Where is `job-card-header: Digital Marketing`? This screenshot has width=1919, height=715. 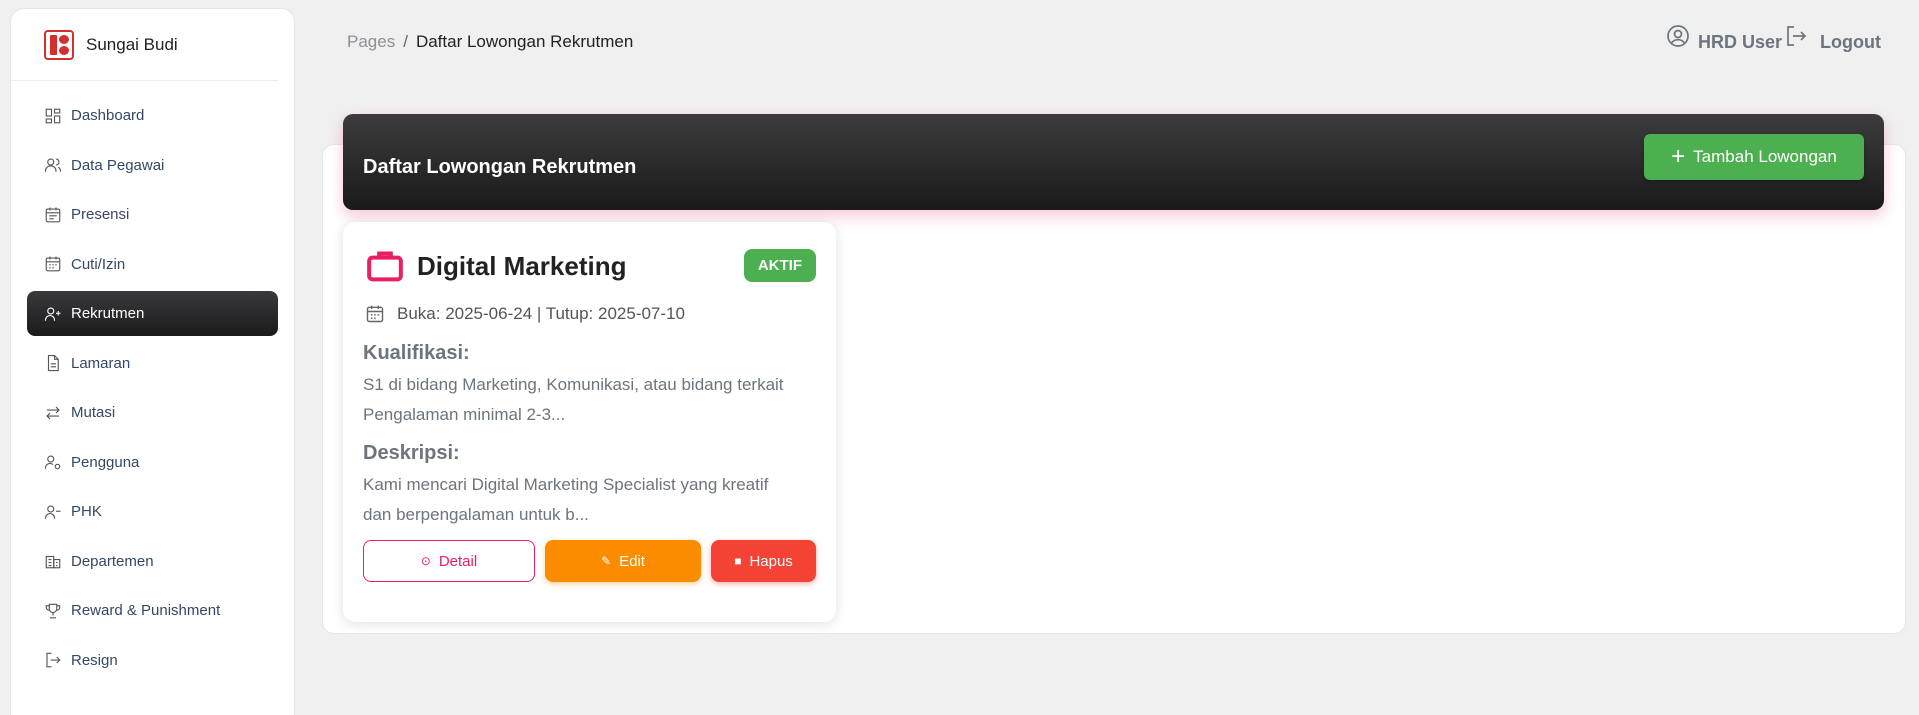 job-card-header: Digital Marketing is located at coordinates (495, 266).